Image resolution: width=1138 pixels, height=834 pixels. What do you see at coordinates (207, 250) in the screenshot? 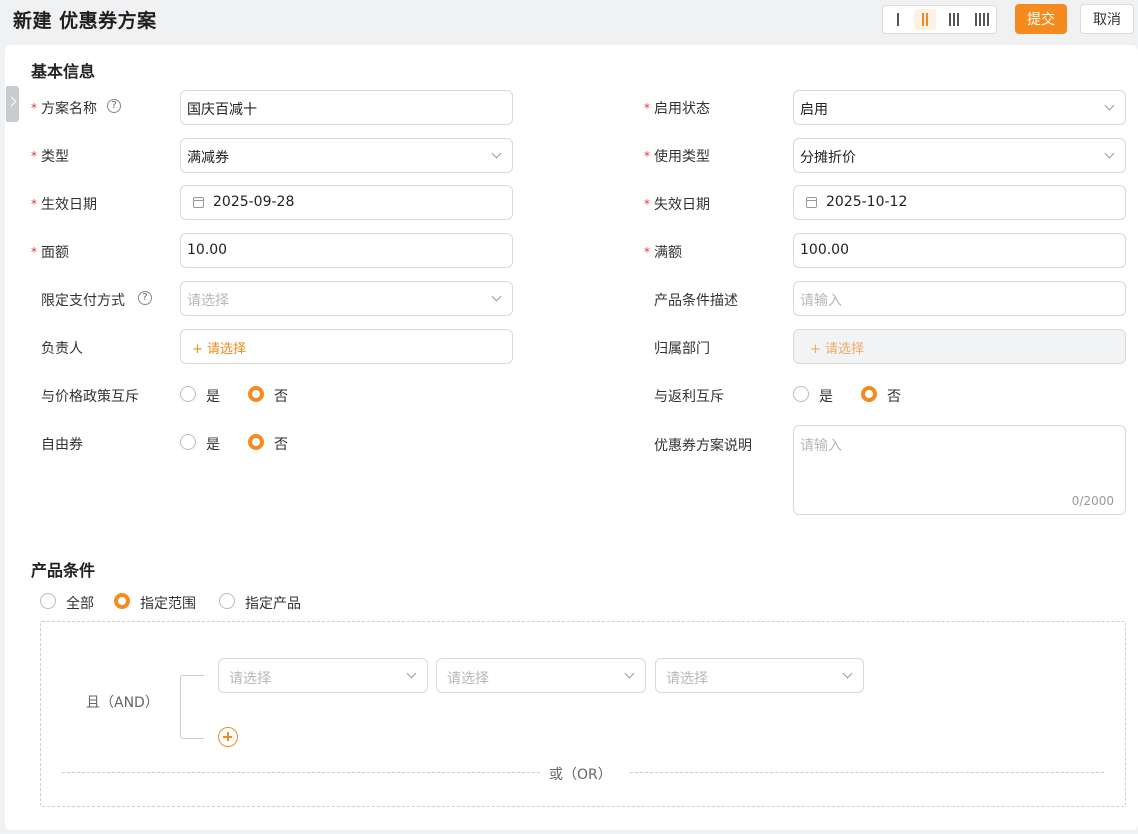
I see `face-value-value: 10.00` at bounding box center [207, 250].